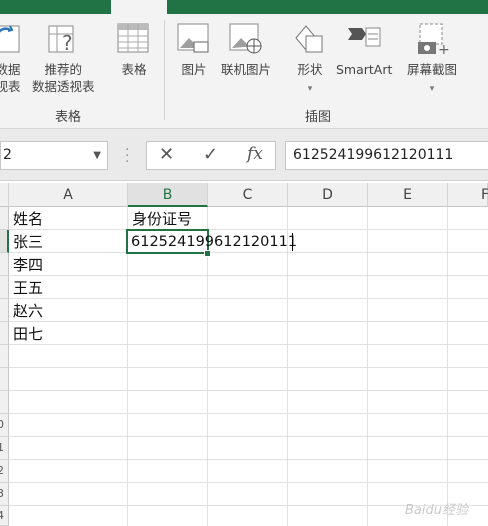 The height and width of the screenshot is (526, 488). I want to click on formula-bar-area: 2 ▼ · · · ✕ ✓ fx 612524199612120111, so click(244, 155).